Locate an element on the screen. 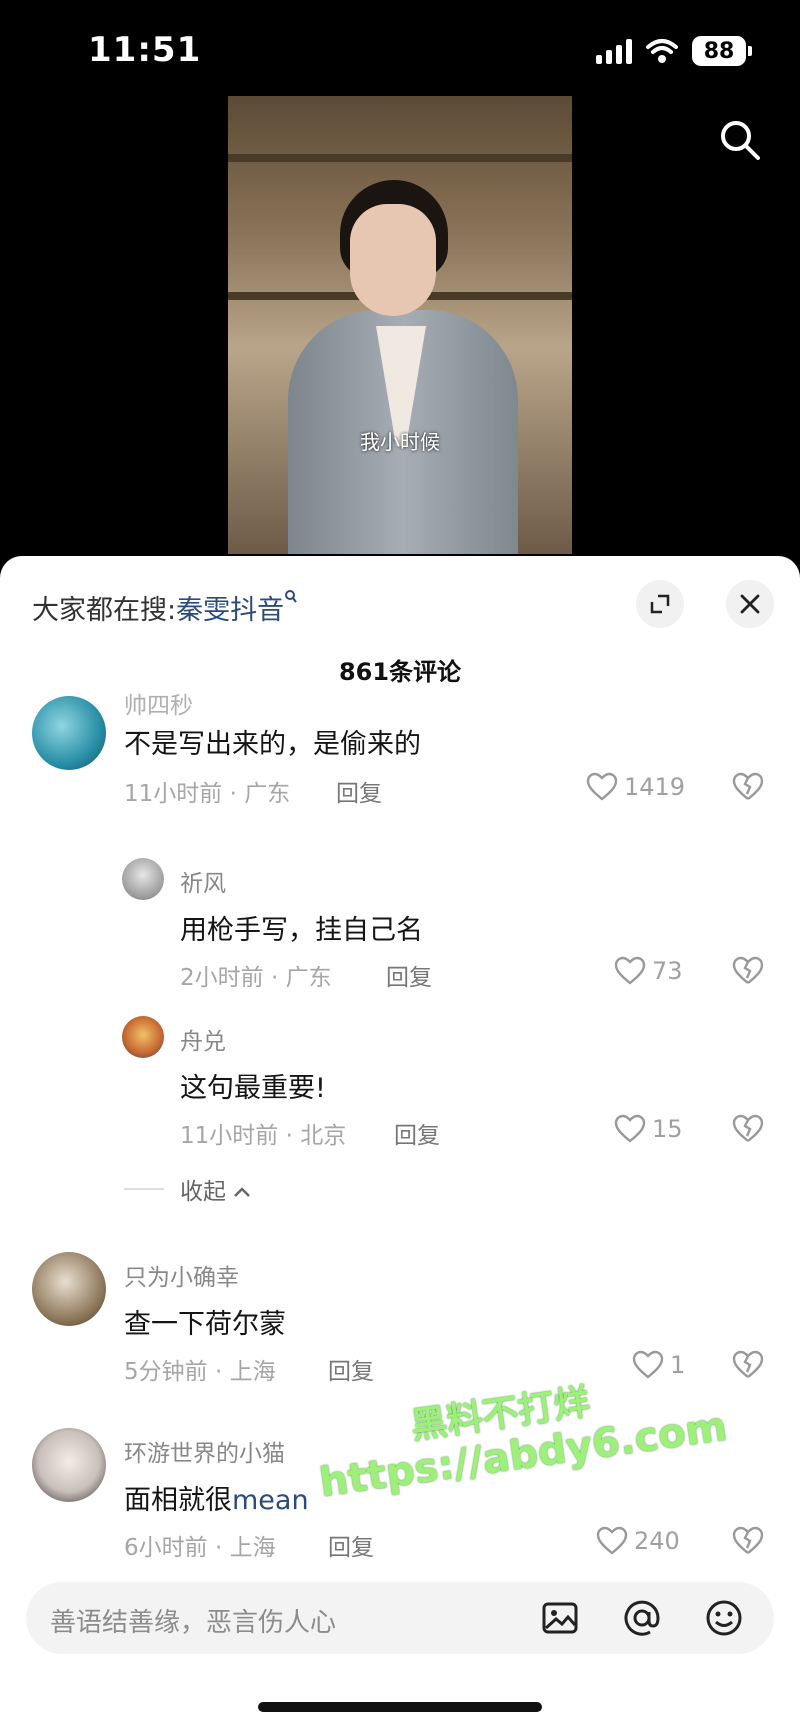 This screenshot has width=800, height=1732. comment-text: 用枪手写，挂自己名 is located at coordinates (301, 930).